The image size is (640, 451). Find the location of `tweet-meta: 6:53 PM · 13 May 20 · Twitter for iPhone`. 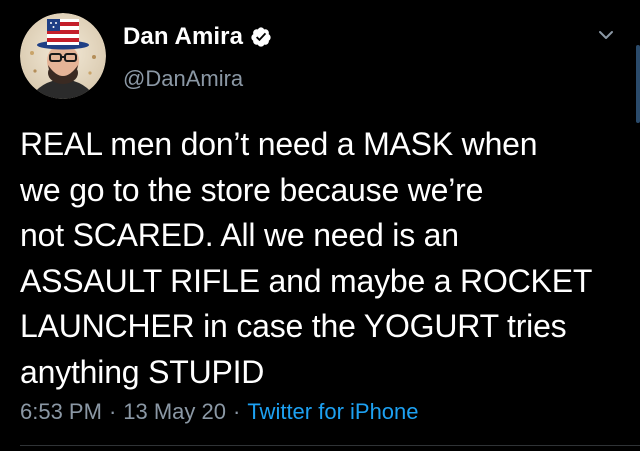

tweet-meta: 6:53 PM · 13 May 20 · Twitter for iPhone is located at coordinates (219, 412).